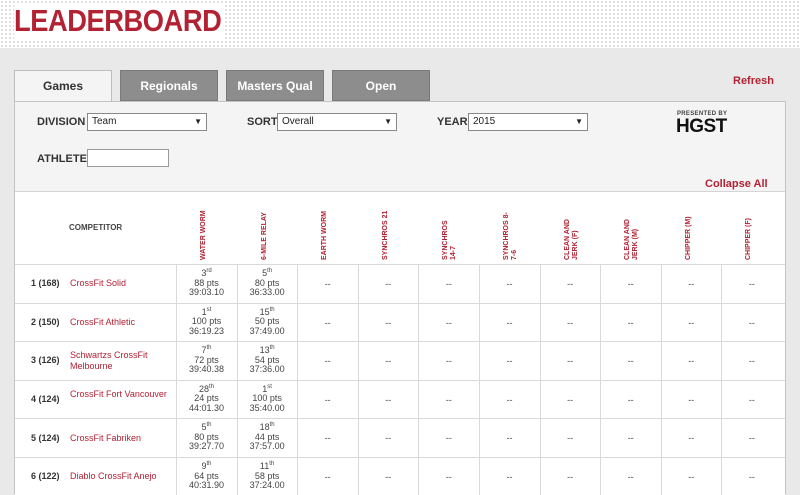 The image size is (800, 495). Describe the element at coordinates (63, 86) in the screenshot. I see `tab-games: Games` at that location.